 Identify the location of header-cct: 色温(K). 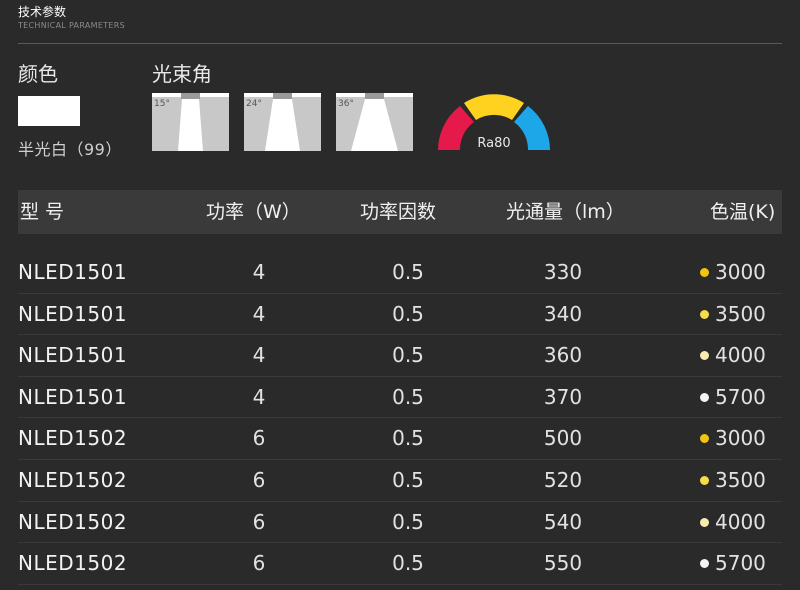
(743, 212).